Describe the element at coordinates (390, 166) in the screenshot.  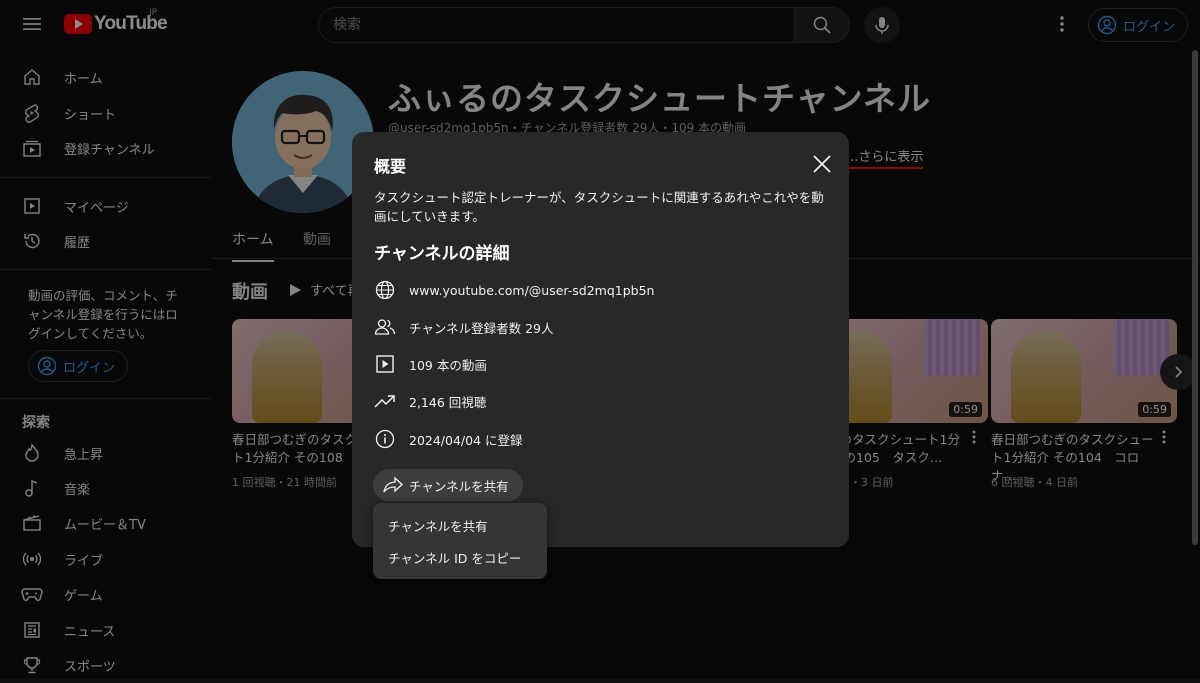
I see `dialog-title: 概要` at that location.